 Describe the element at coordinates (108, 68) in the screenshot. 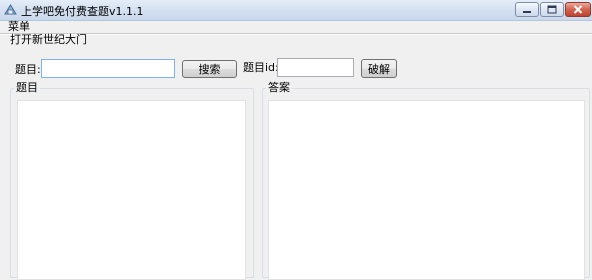

I see `question-search-input` at that location.